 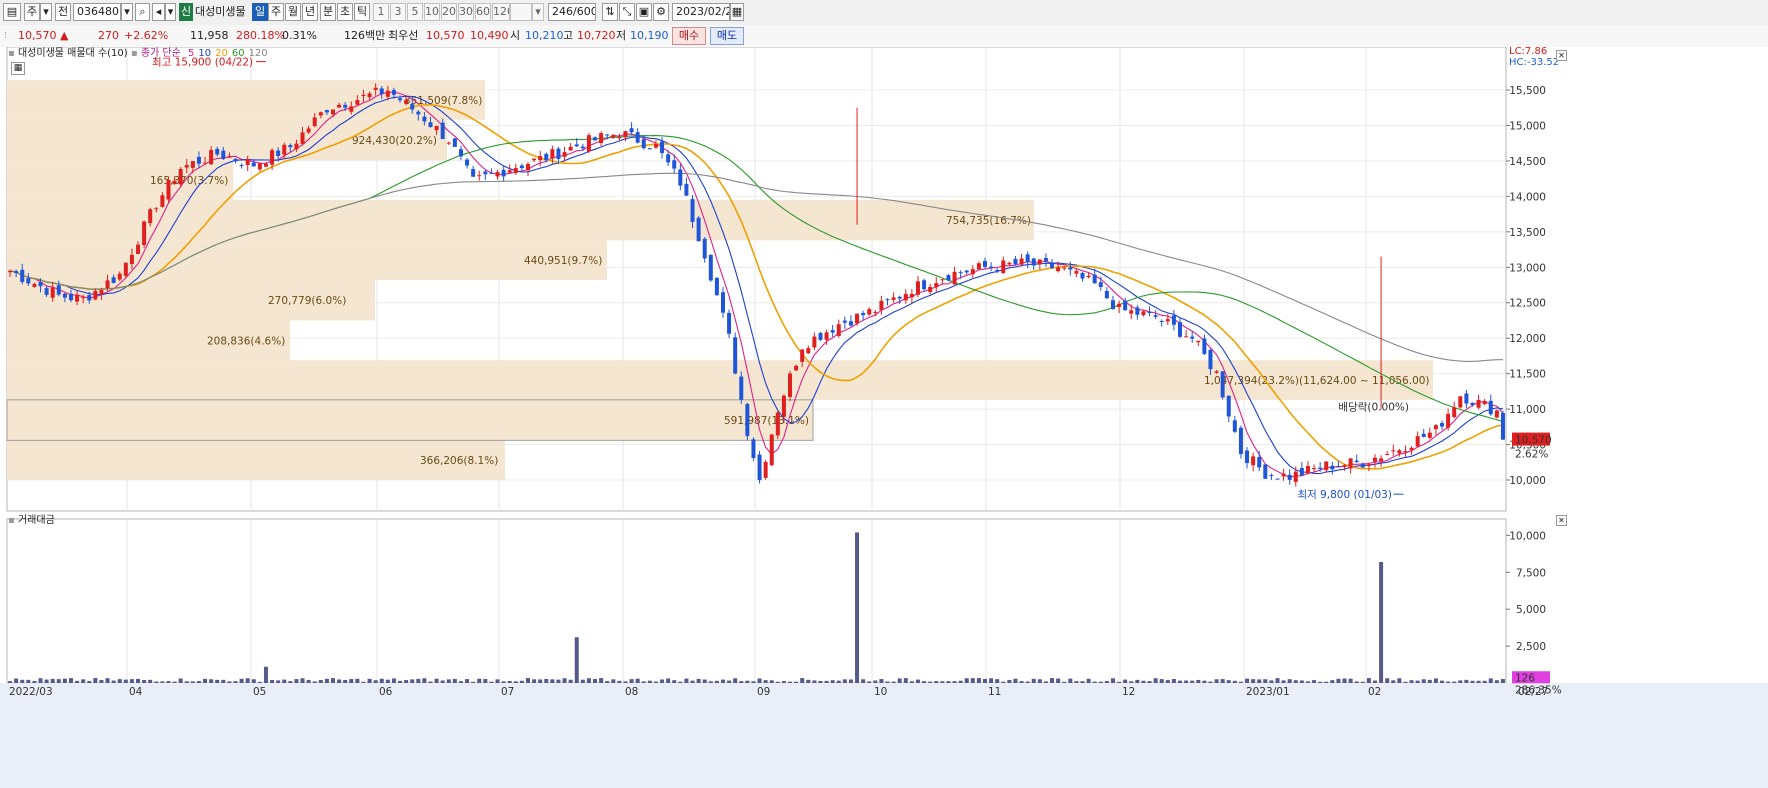 What do you see at coordinates (1527, 536) in the screenshot?
I see `volume-tick-label: 10,000` at bounding box center [1527, 536].